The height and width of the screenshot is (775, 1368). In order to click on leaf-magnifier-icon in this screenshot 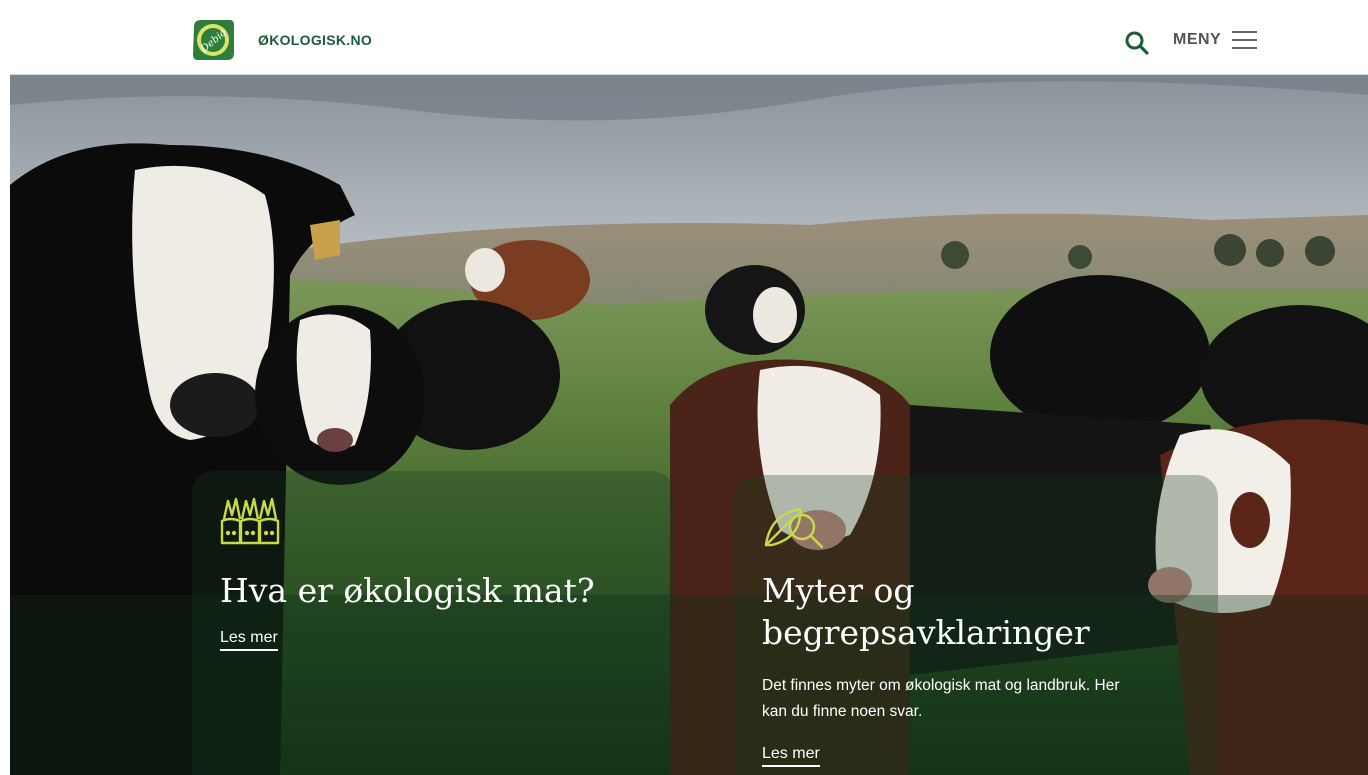, I will do `click(794, 529)`.